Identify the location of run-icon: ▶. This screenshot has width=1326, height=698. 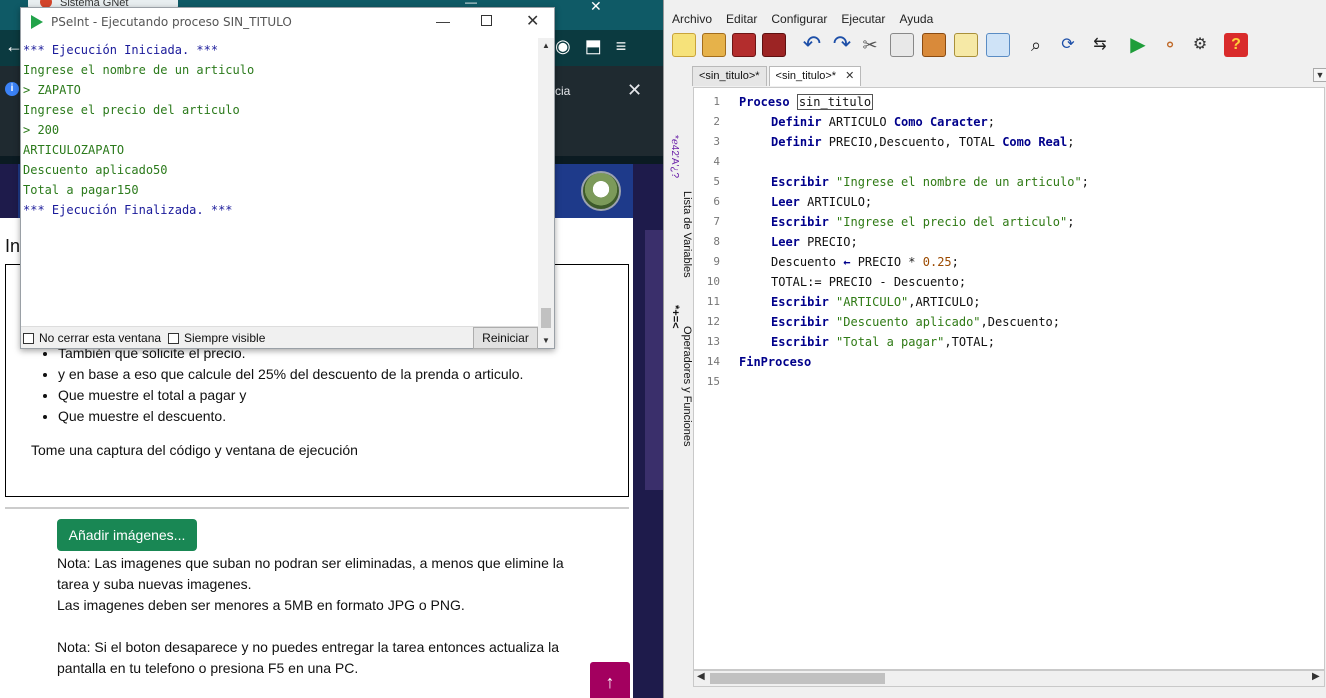
(1138, 45).